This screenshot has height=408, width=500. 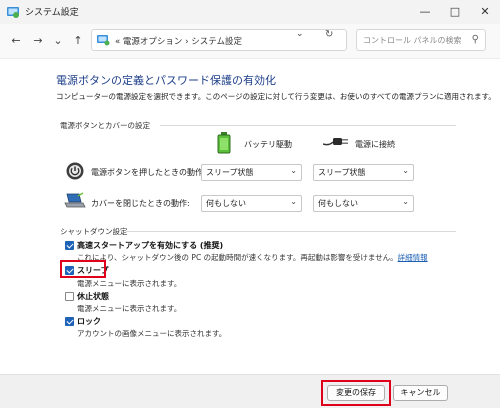 I want to click on hibernate-description: 電源メニューに表示されます。, so click(x=129, y=308).